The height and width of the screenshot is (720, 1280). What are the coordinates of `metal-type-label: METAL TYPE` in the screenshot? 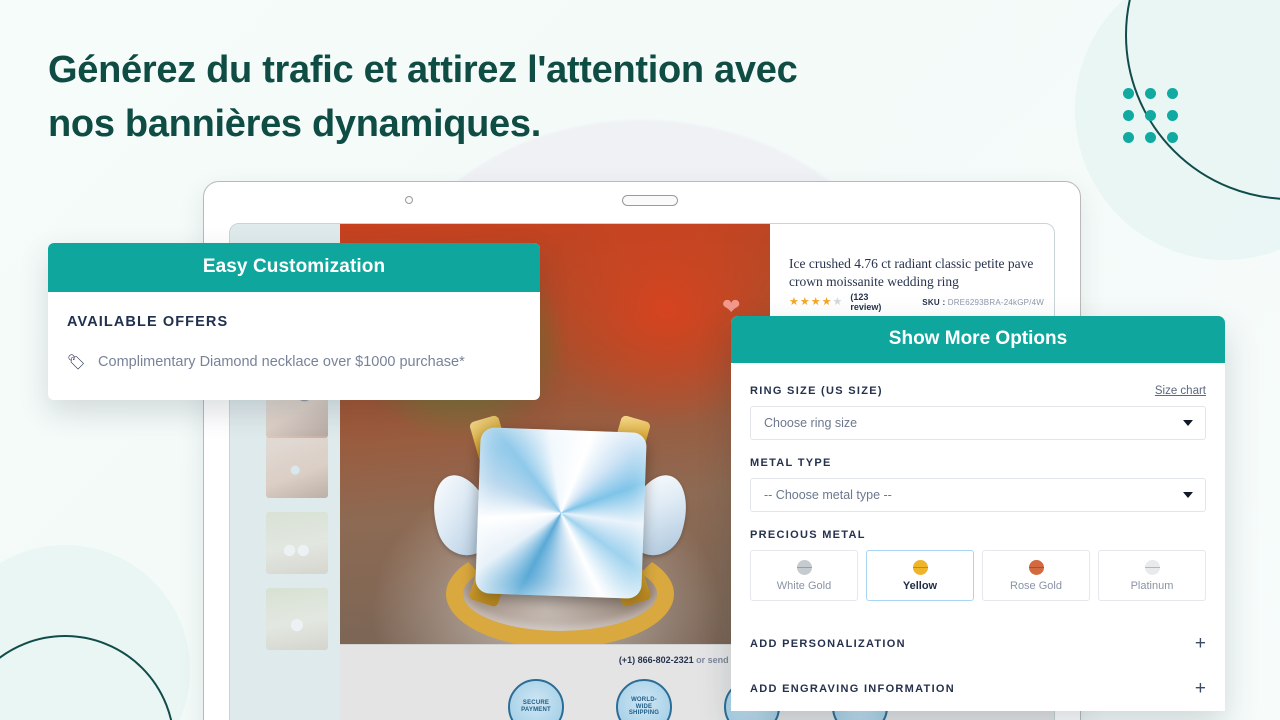 It's located at (791, 463).